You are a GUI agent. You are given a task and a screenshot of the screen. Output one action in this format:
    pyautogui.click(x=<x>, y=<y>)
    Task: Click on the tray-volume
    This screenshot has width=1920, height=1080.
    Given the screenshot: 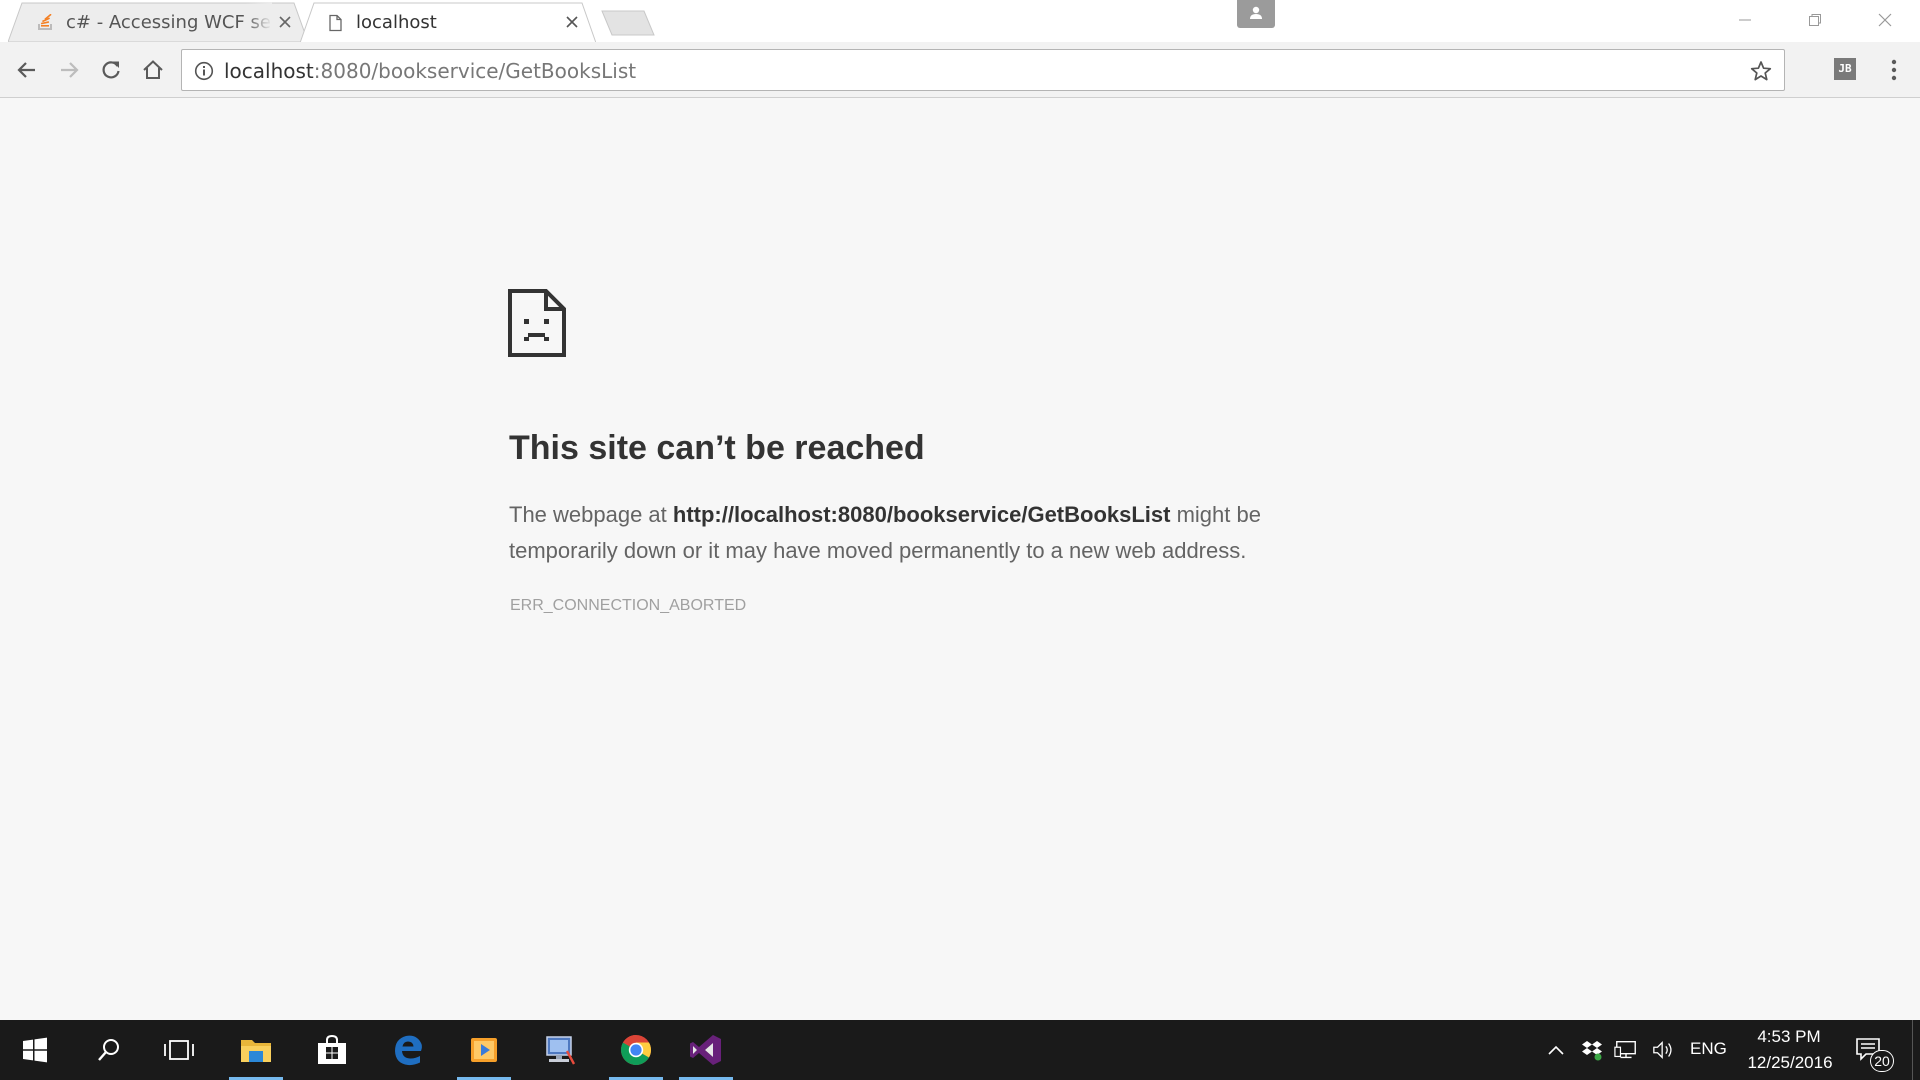 What is the action you would take?
    pyautogui.click(x=1664, y=1050)
    